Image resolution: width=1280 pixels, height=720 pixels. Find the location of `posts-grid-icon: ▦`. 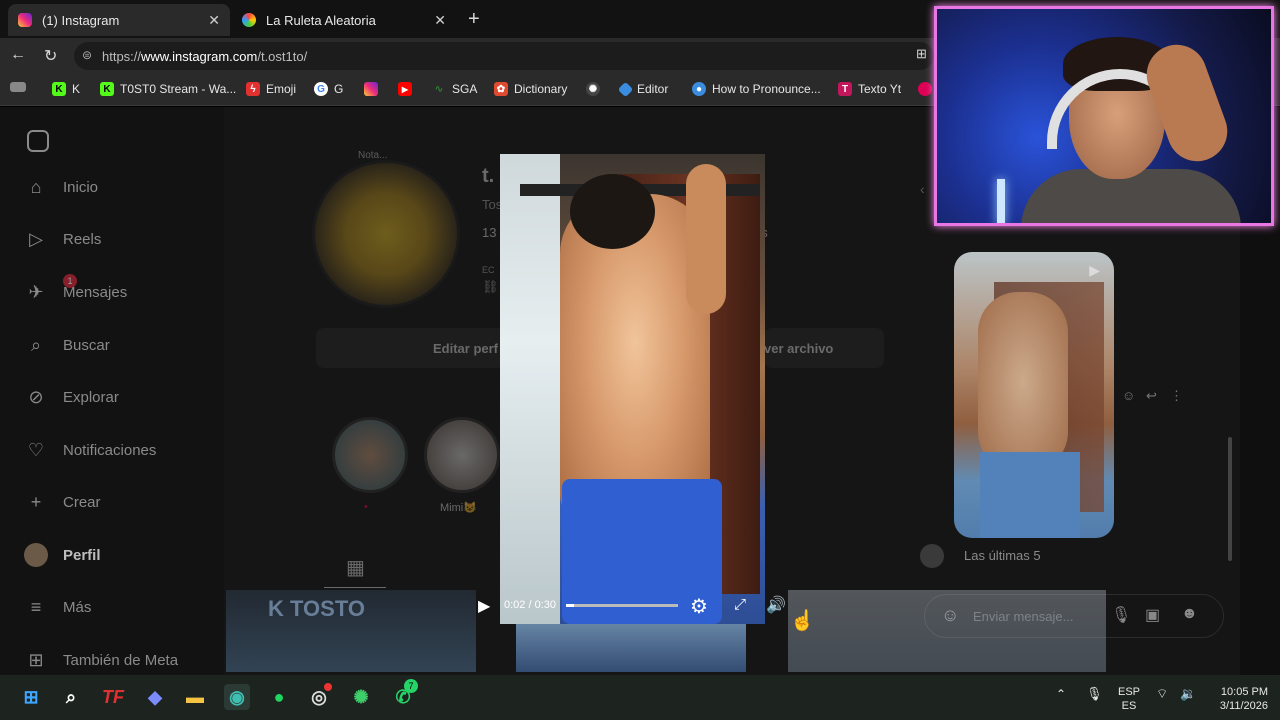

posts-grid-icon: ▦ is located at coordinates (355, 567).